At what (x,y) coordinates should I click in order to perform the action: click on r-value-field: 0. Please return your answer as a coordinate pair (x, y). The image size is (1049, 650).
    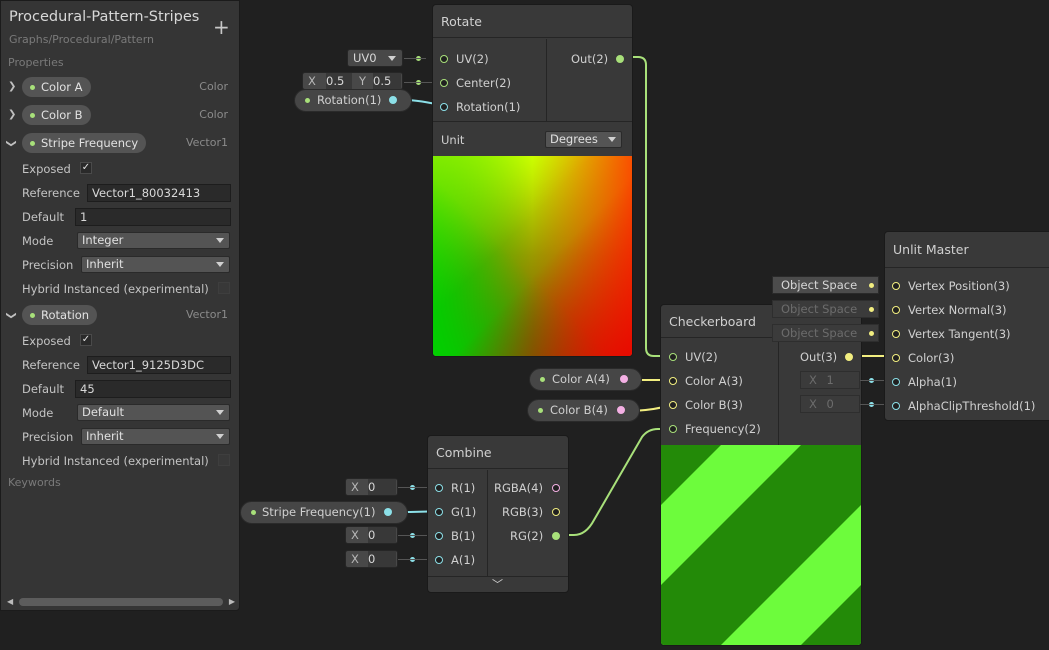
    Looking at the image, I should click on (382, 487).